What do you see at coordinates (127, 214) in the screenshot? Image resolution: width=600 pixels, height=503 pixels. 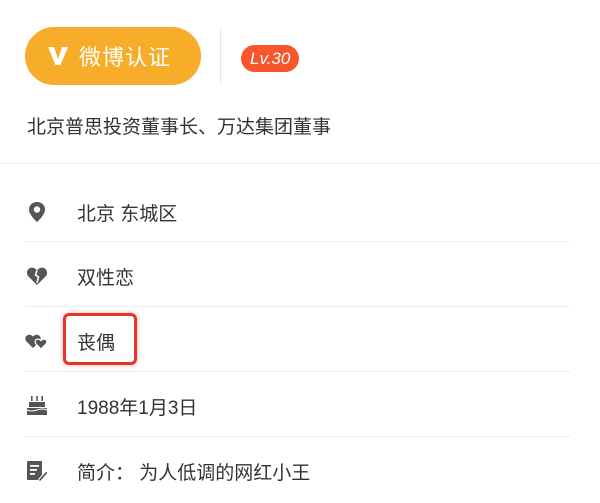 I see `location-text: 北京 东城区` at bounding box center [127, 214].